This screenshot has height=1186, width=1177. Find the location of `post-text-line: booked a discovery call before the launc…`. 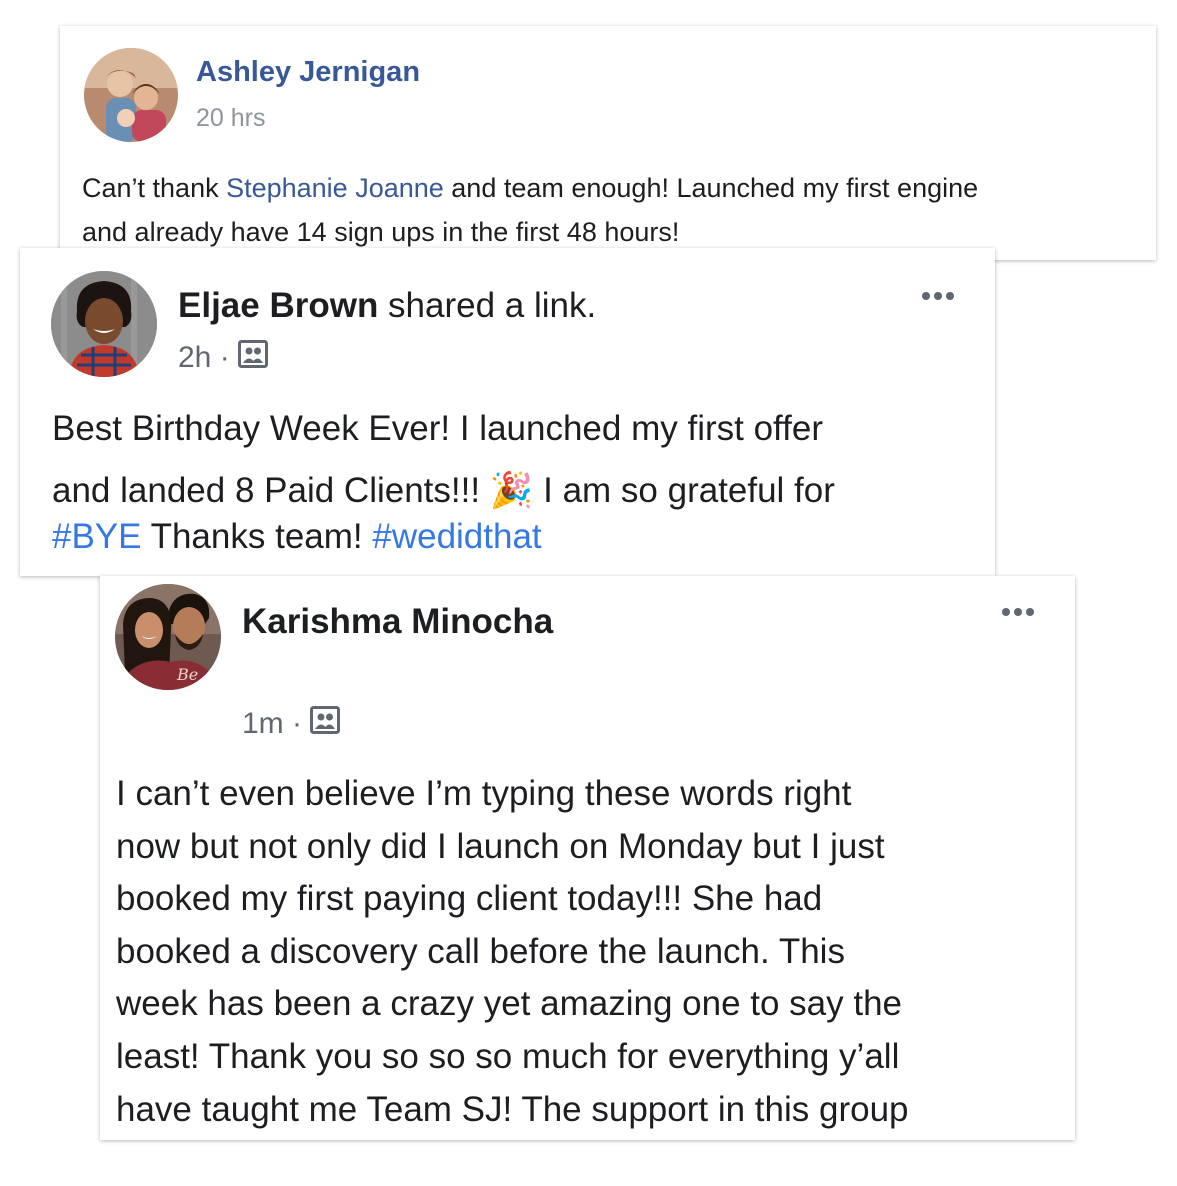

post-text-line: booked a discovery call before the launc… is located at coordinates (480, 951).